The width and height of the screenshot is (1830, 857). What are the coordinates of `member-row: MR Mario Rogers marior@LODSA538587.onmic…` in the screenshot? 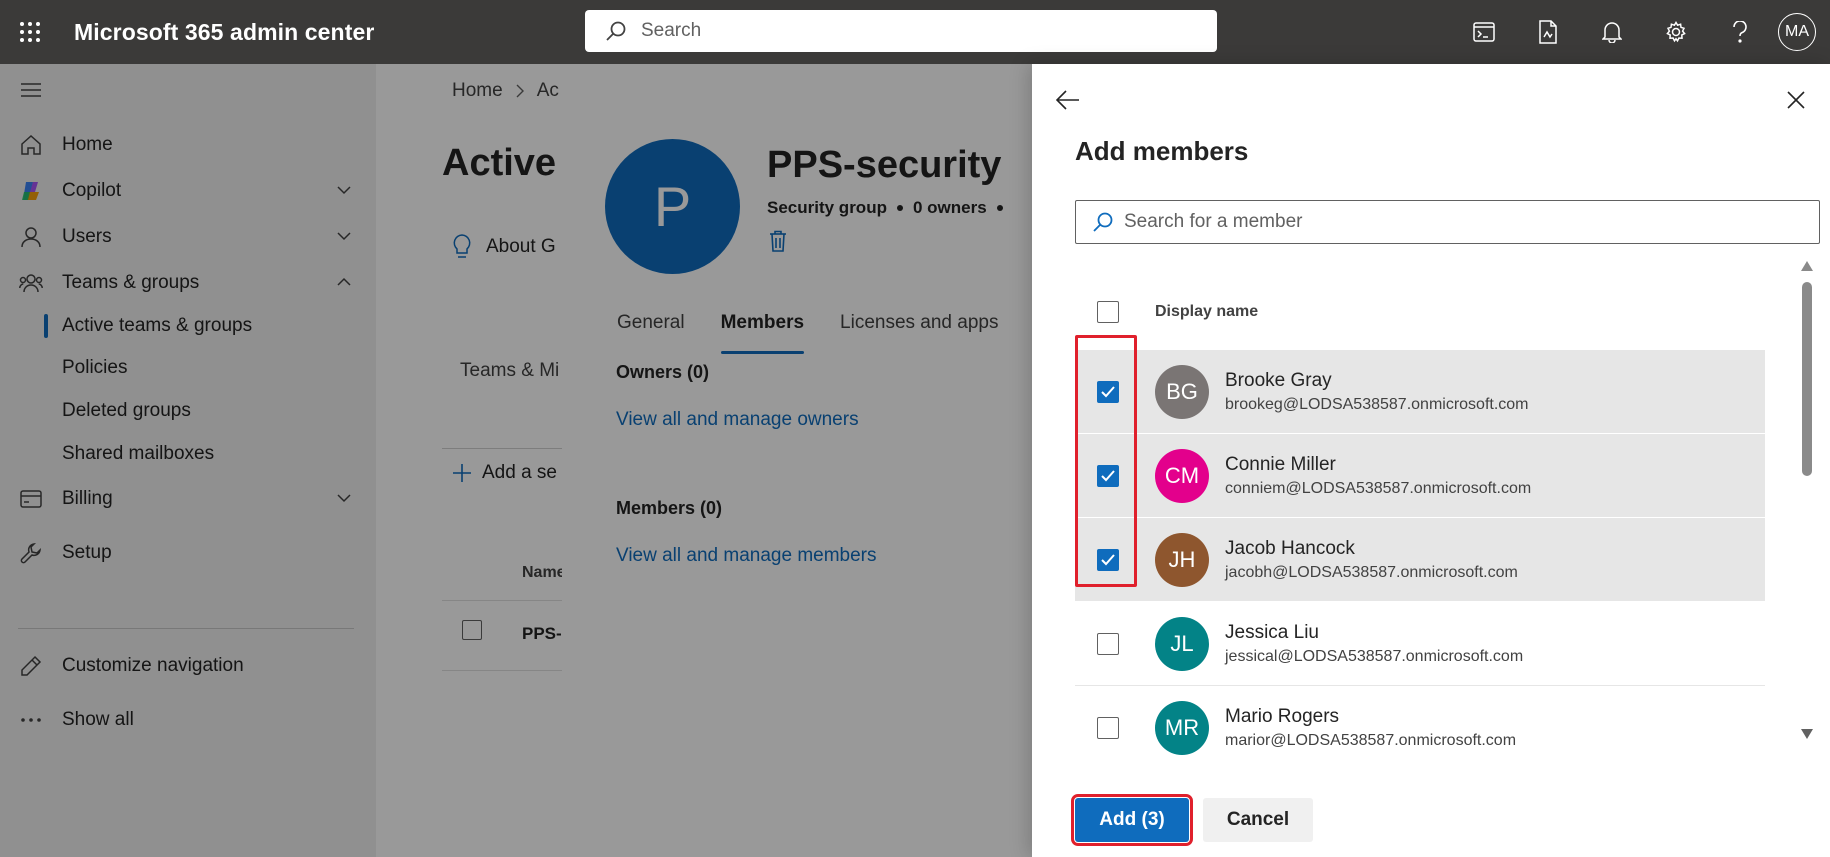 It's located at (1420, 728).